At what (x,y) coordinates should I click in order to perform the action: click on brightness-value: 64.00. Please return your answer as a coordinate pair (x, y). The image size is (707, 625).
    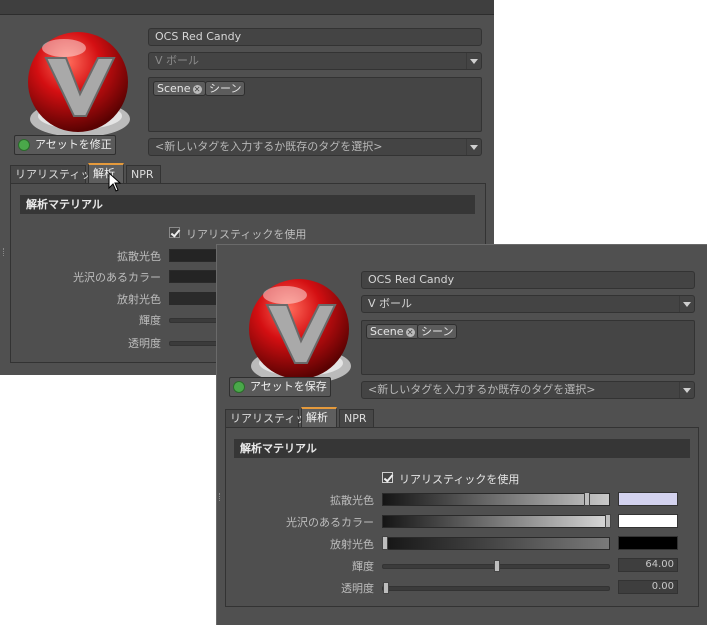
    Looking at the image, I should click on (648, 565).